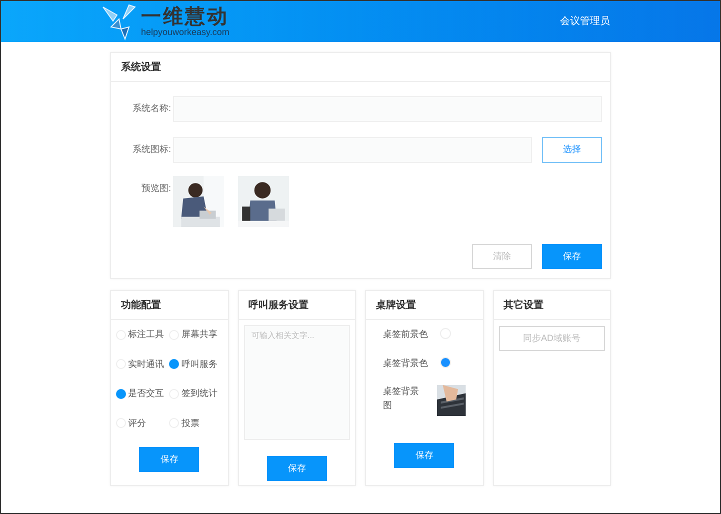 The width and height of the screenshot is (721, 514). Describe the element at coordinates (401, 398) in the screenshot. I see `option-label: 桌签背景图` at that location.